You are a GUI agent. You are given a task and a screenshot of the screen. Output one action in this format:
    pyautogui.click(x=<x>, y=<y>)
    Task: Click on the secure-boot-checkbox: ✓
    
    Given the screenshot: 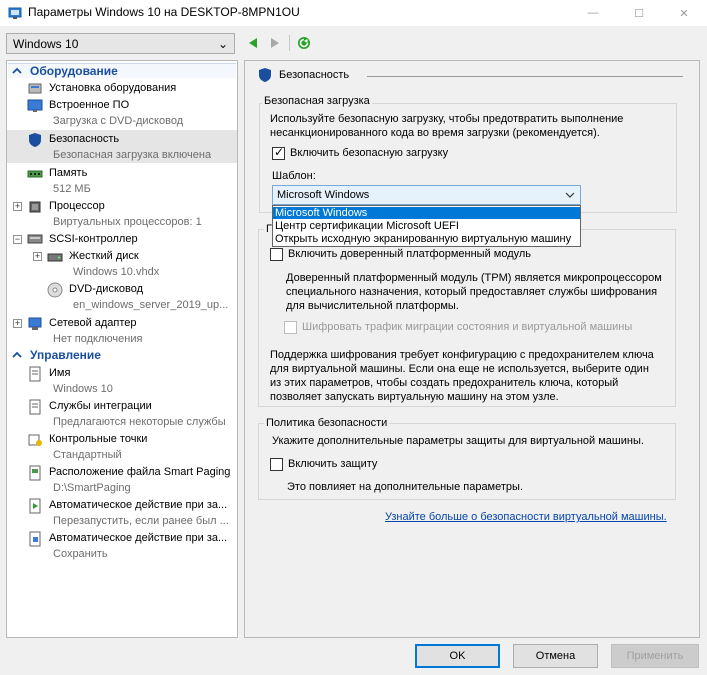 What is the action you would take?
    pyautogui.click(x=278, y=152)
    